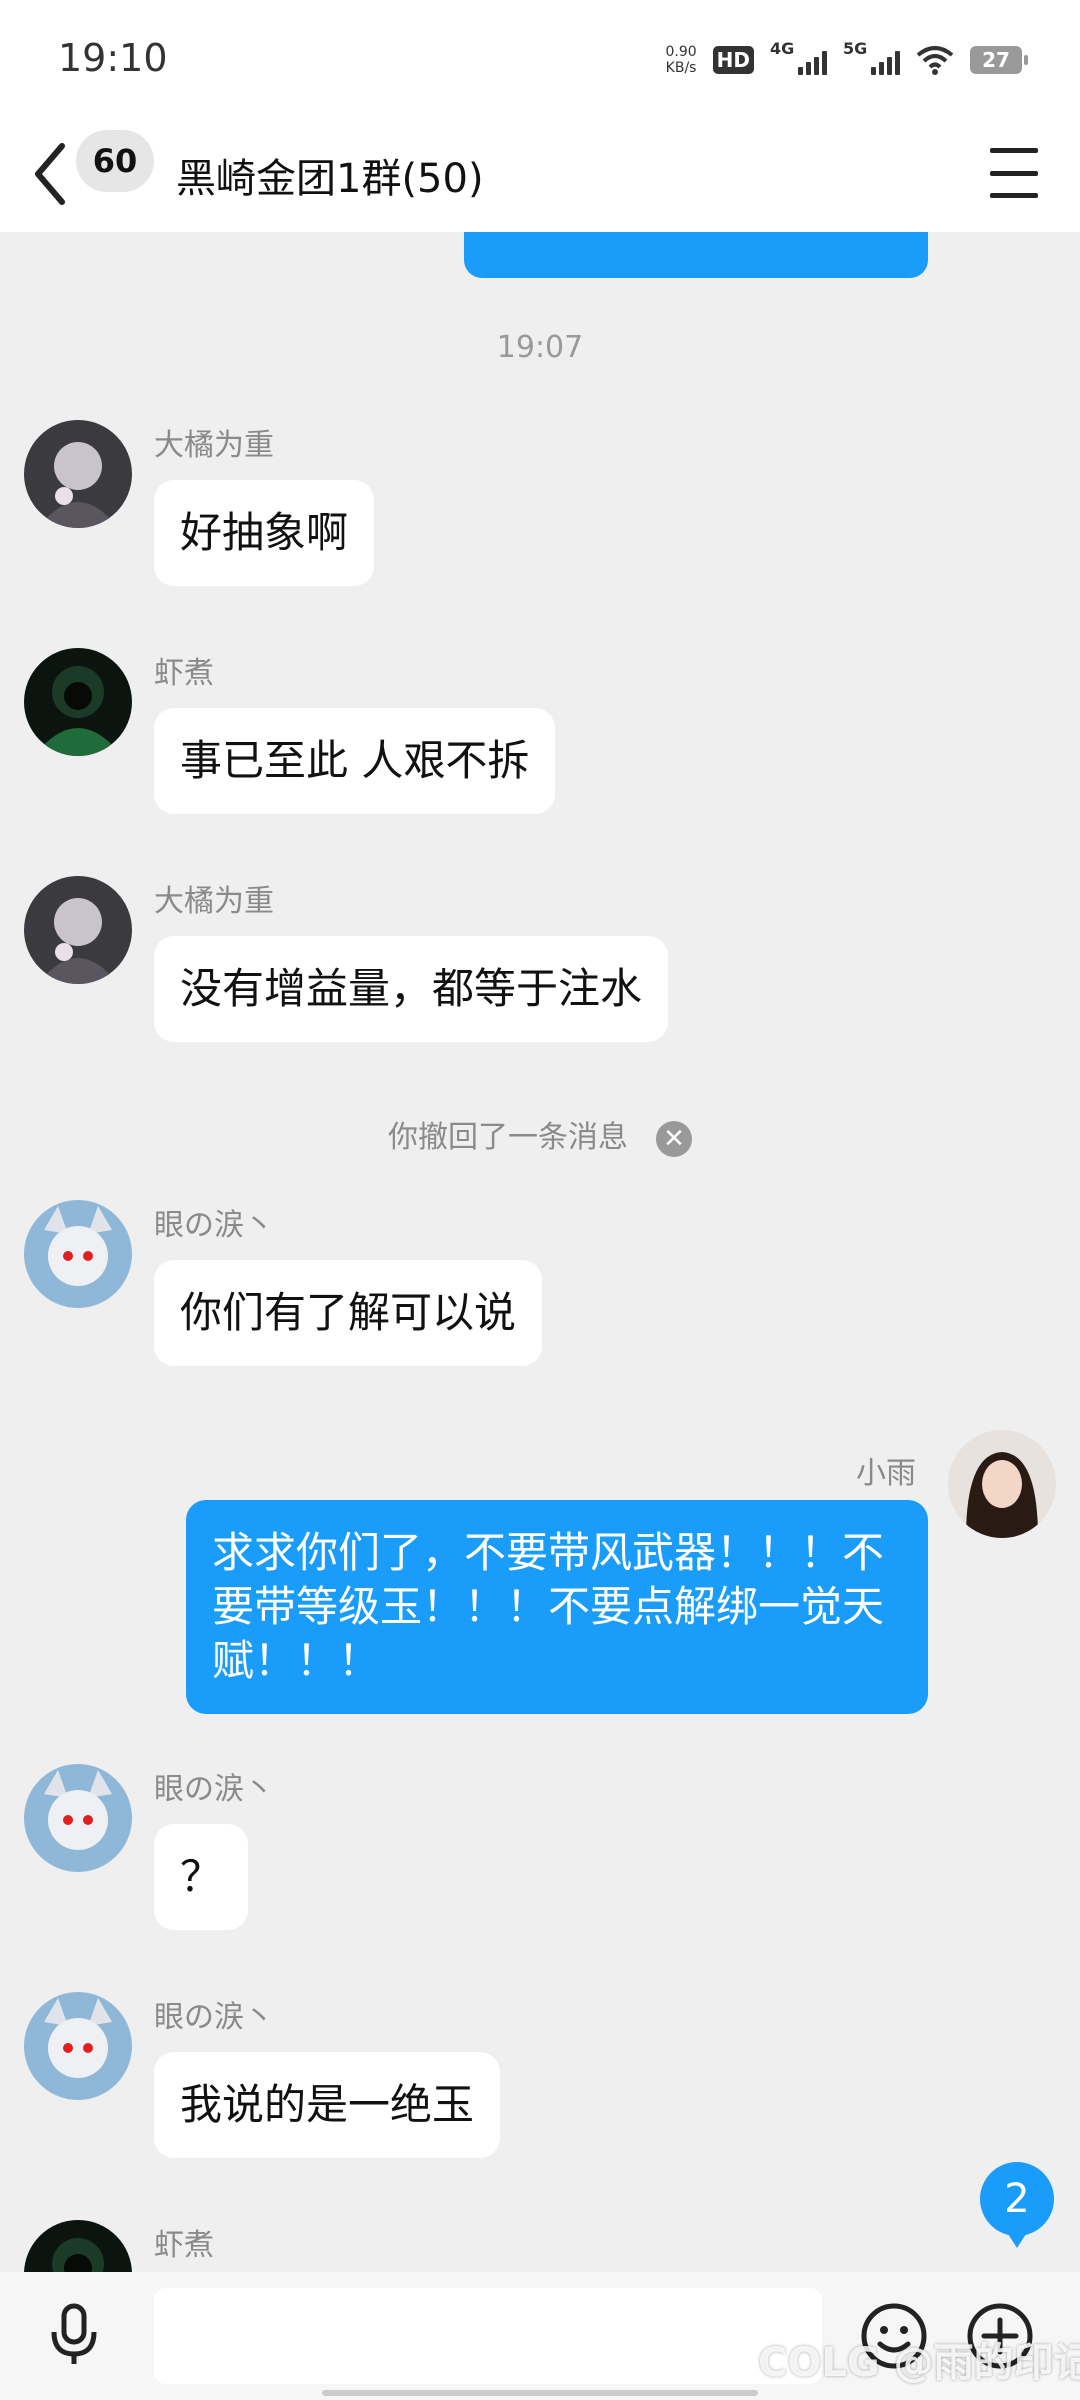 The image size is (1080, 2400). Describe the element at coordinates (540, 58) in the screenshot. I see `status-bar: 19:10 0.90 KB/s HD 4G 5G 27` at that location.